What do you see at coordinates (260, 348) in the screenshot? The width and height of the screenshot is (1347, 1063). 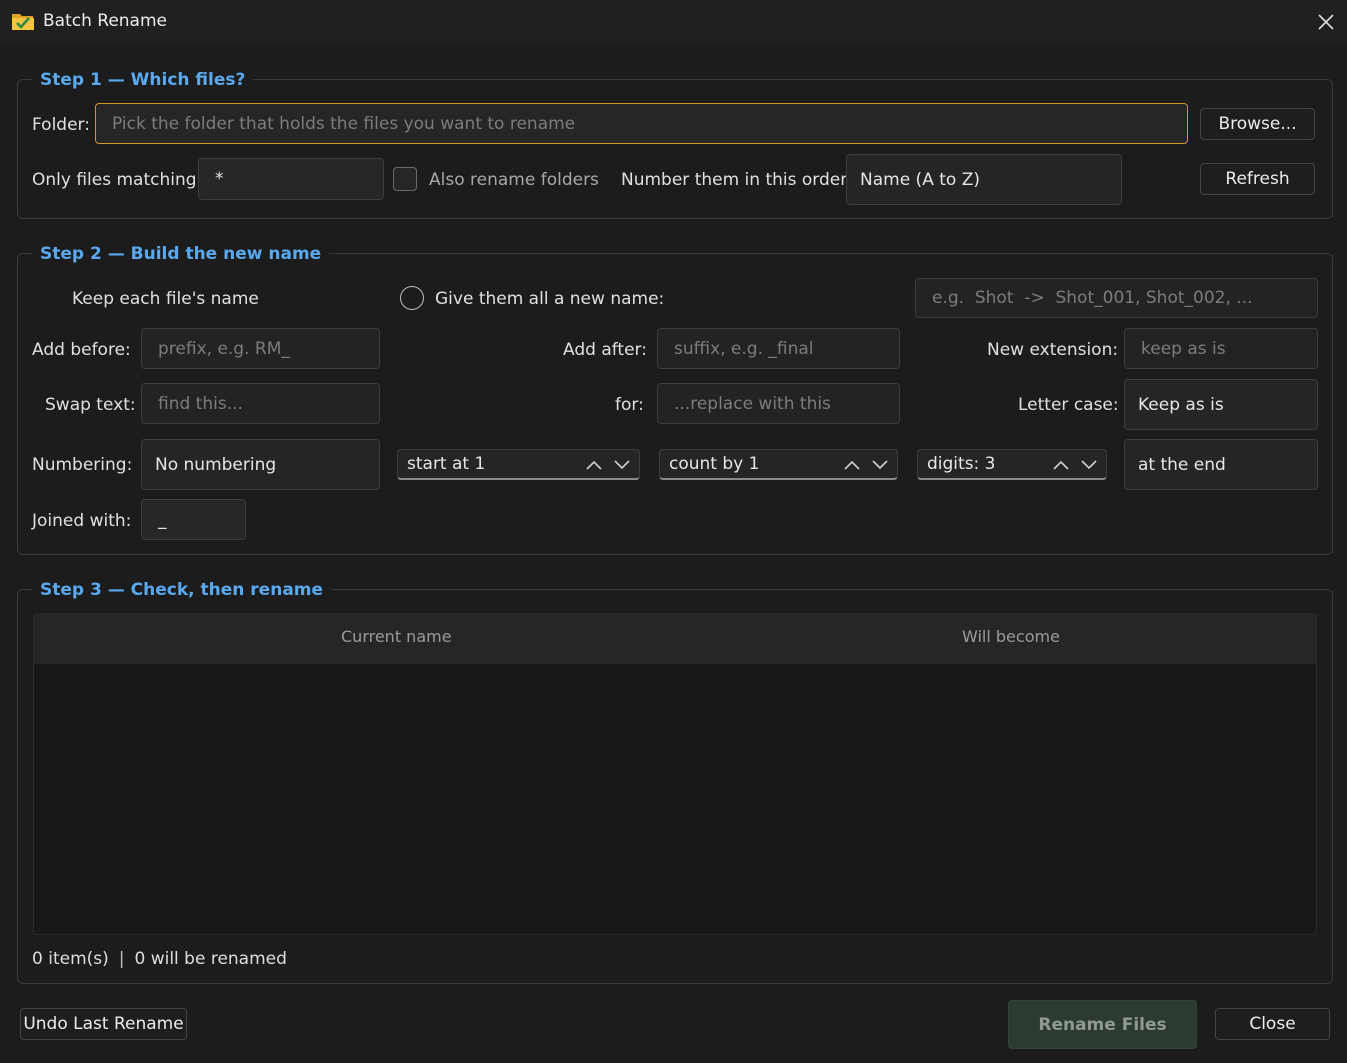 I see `add-before-input` at bounding box center [260, 348].